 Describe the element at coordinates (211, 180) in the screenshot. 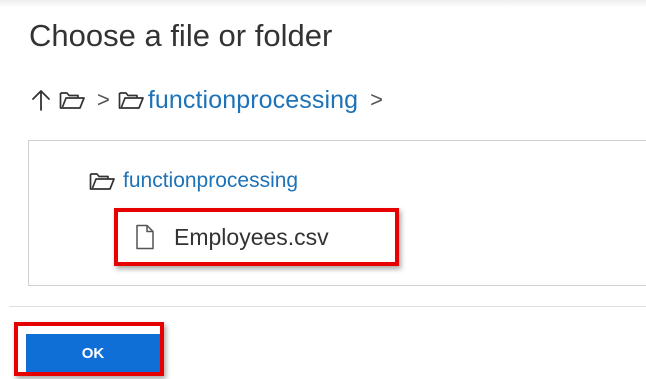

I see `tree-folder-label: functionprocessing` at that location.